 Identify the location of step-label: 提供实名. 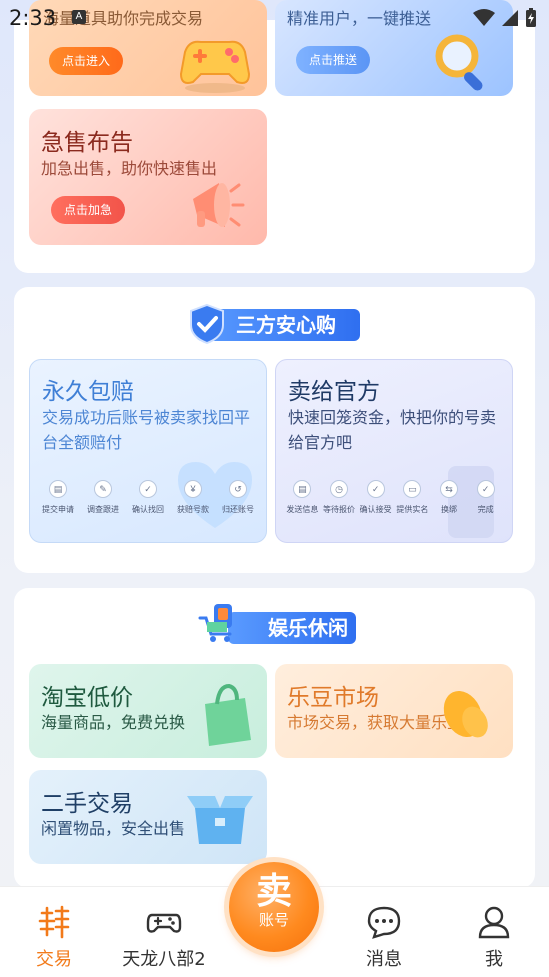
(412, 509).